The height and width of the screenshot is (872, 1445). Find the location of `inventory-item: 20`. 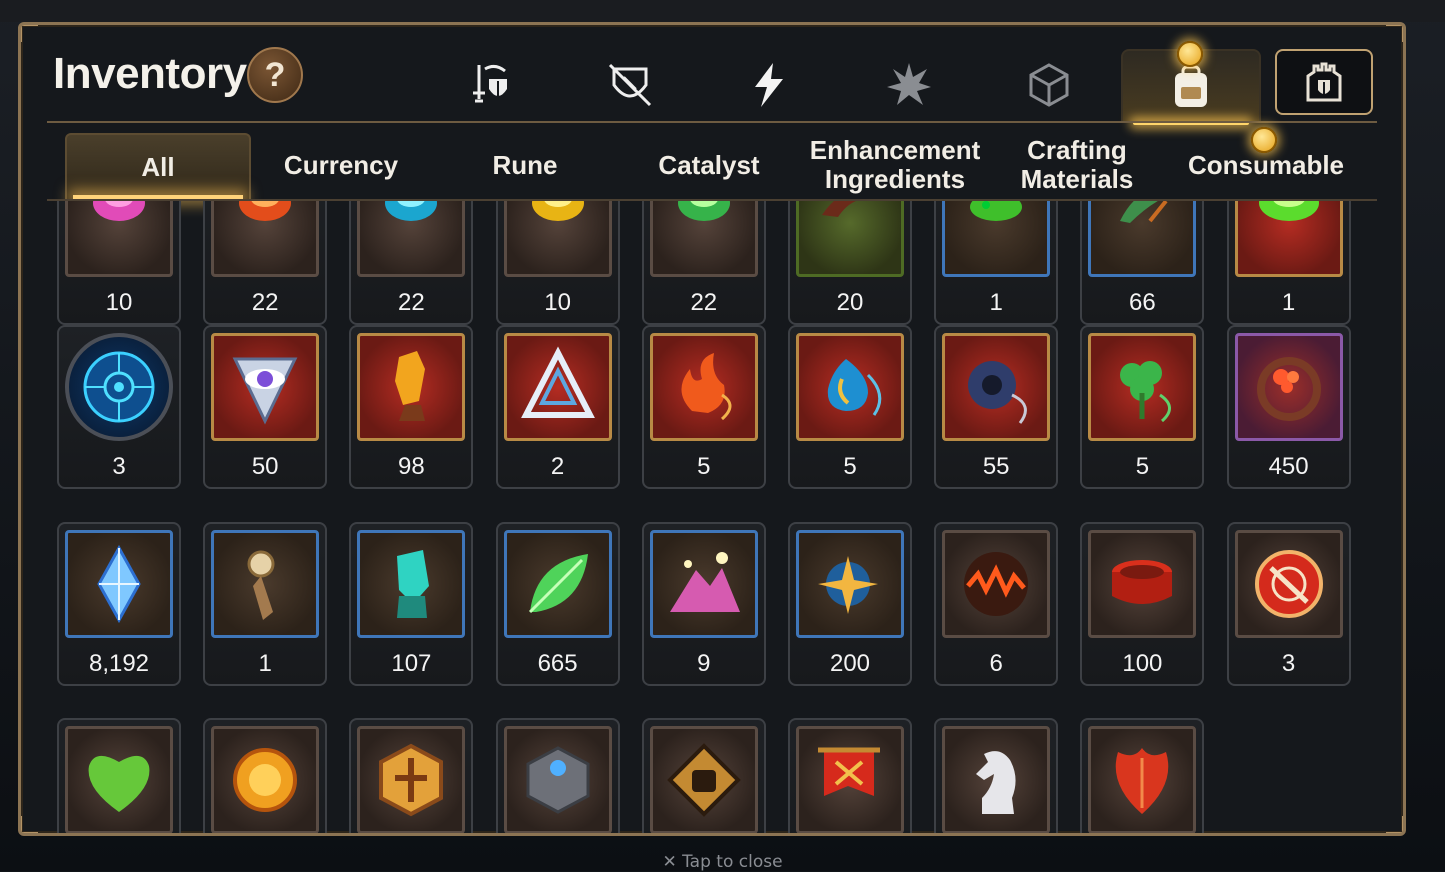

inventory-item: 20 is located at coordinates (850, 263).